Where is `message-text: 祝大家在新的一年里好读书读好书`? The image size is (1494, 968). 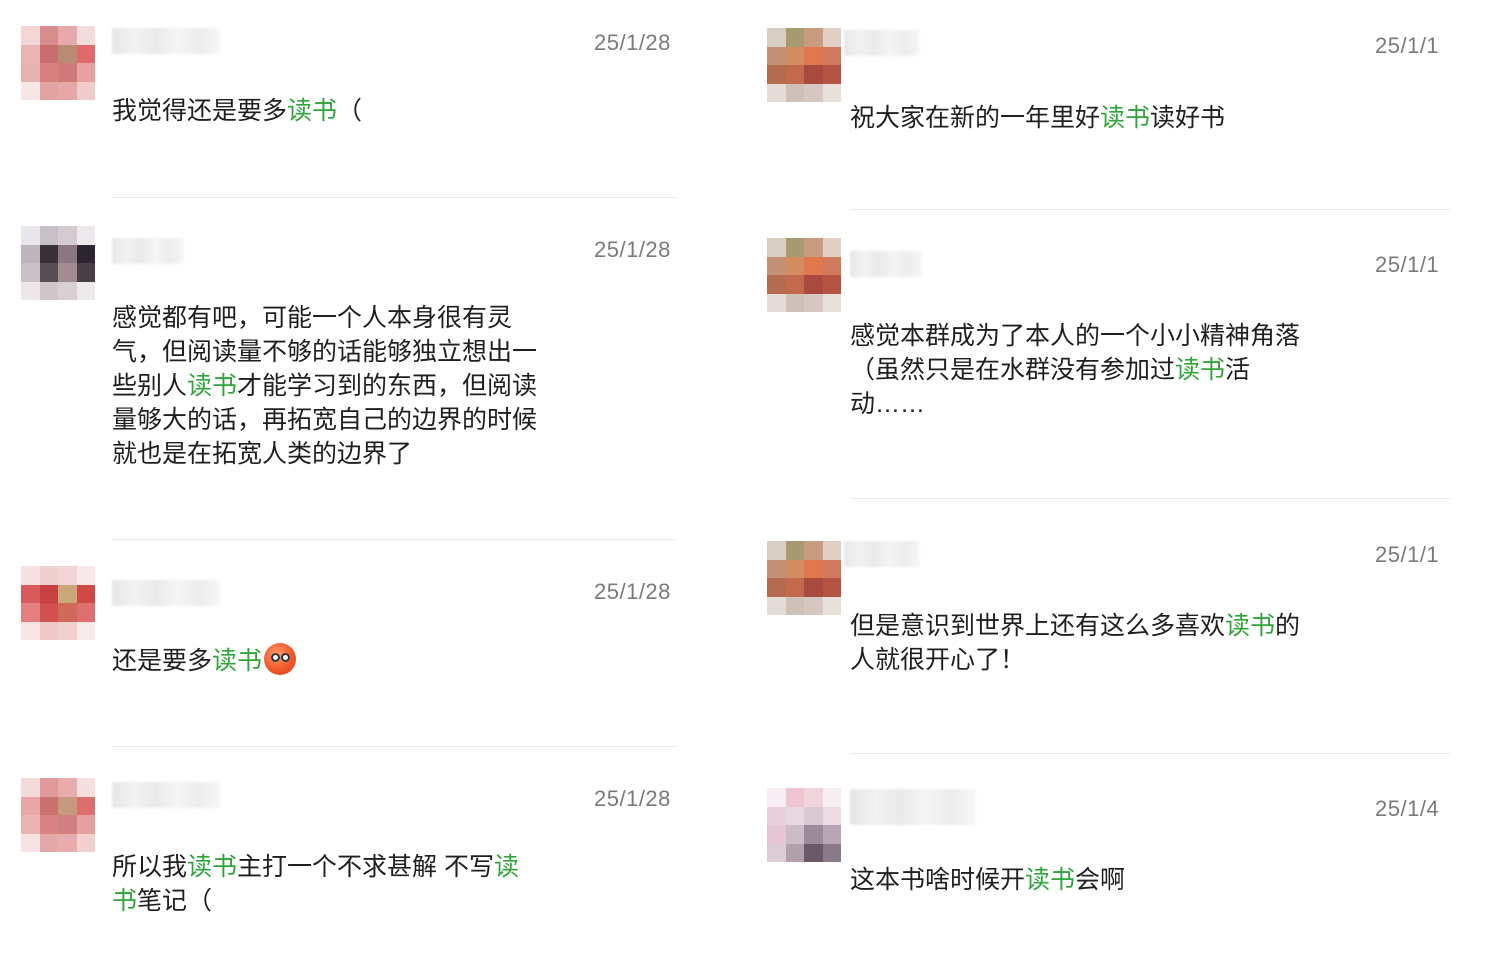
message-text: 祝大家在新的一年里好读书读好书 is located at coordinates (1038, 118).